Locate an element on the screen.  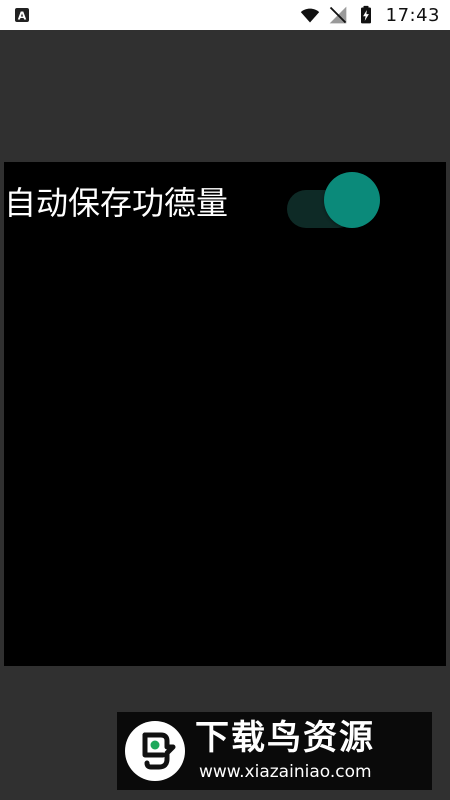
toggle-thumb is located at coordinates (352, 200).